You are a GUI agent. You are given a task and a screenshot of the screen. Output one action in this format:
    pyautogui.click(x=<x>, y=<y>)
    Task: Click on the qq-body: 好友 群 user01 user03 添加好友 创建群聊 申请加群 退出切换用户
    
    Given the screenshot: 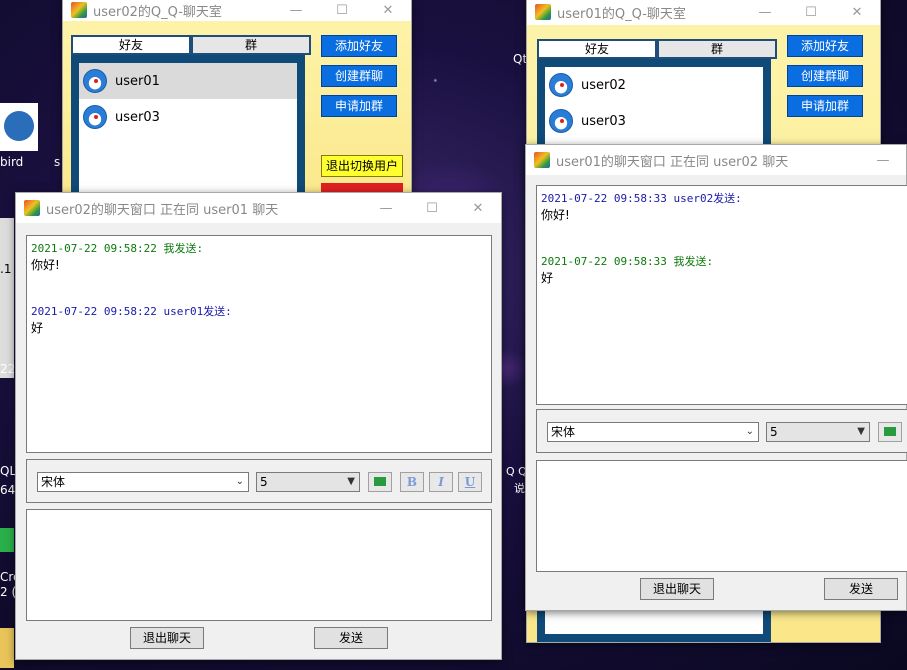 What is the action you would take?
    pyautogui.click(x=237, y=119)
    